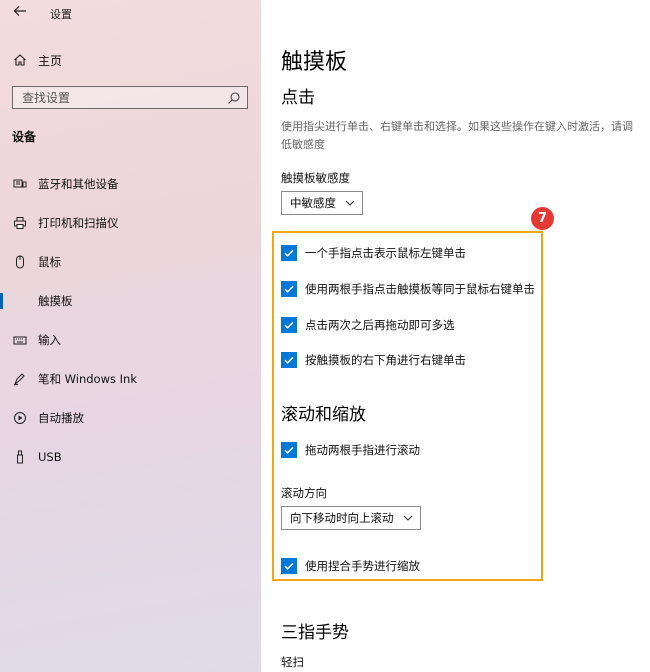 The image size is (650, 672). What do you see at coordinates (350, 203) in the screenshot?
I see `chevron-down-icon` at bounding box center [350, 203].